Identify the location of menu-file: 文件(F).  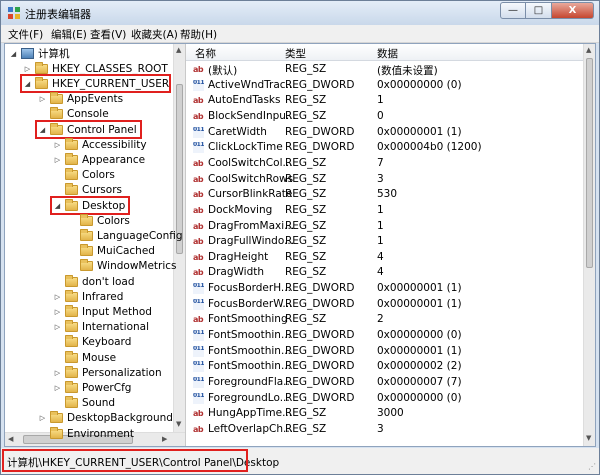
(25, 34).